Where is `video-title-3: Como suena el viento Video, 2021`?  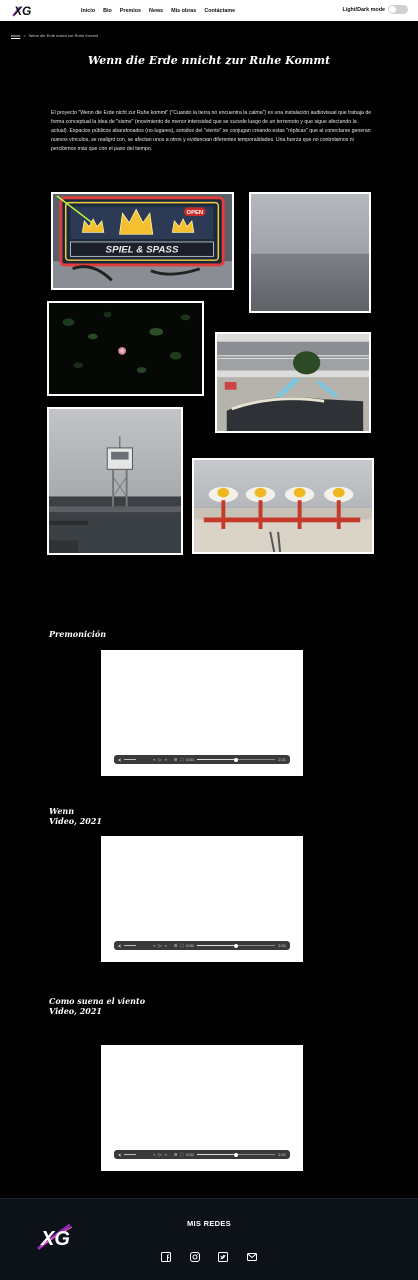
video-title-3: Como suena el viento Video, 2021 is located at coordinates (97, 1006).